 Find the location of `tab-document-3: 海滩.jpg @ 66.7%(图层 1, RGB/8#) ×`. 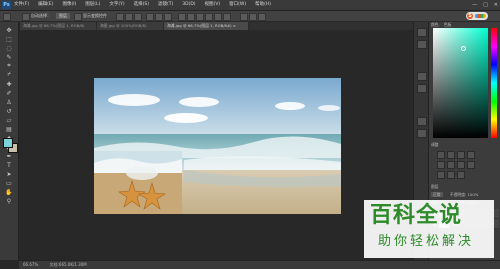

tab-document-3: 海滩.jpg @ 66.7%(图层 1, RGB/8#) × is located at coordinates (206, 26).